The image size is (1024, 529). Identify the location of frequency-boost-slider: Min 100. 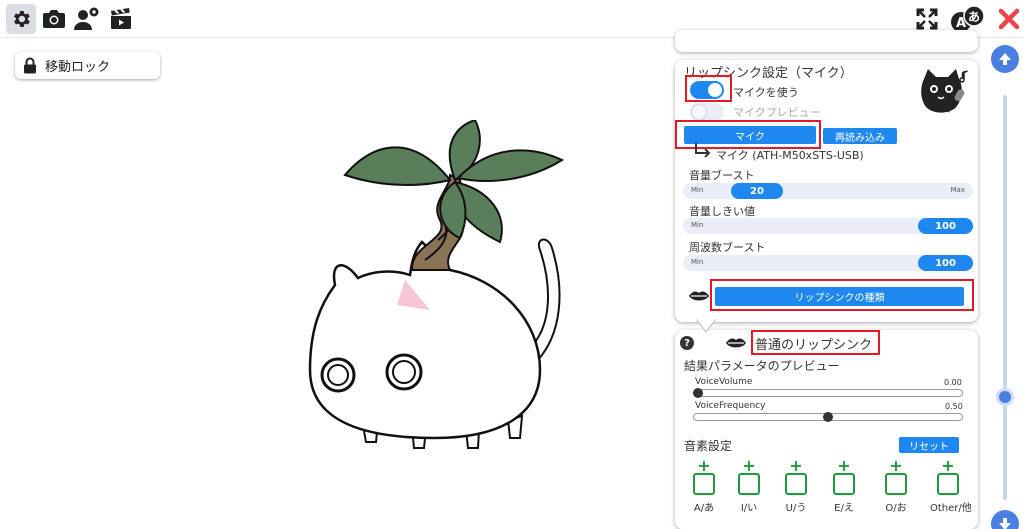
(828, 263).